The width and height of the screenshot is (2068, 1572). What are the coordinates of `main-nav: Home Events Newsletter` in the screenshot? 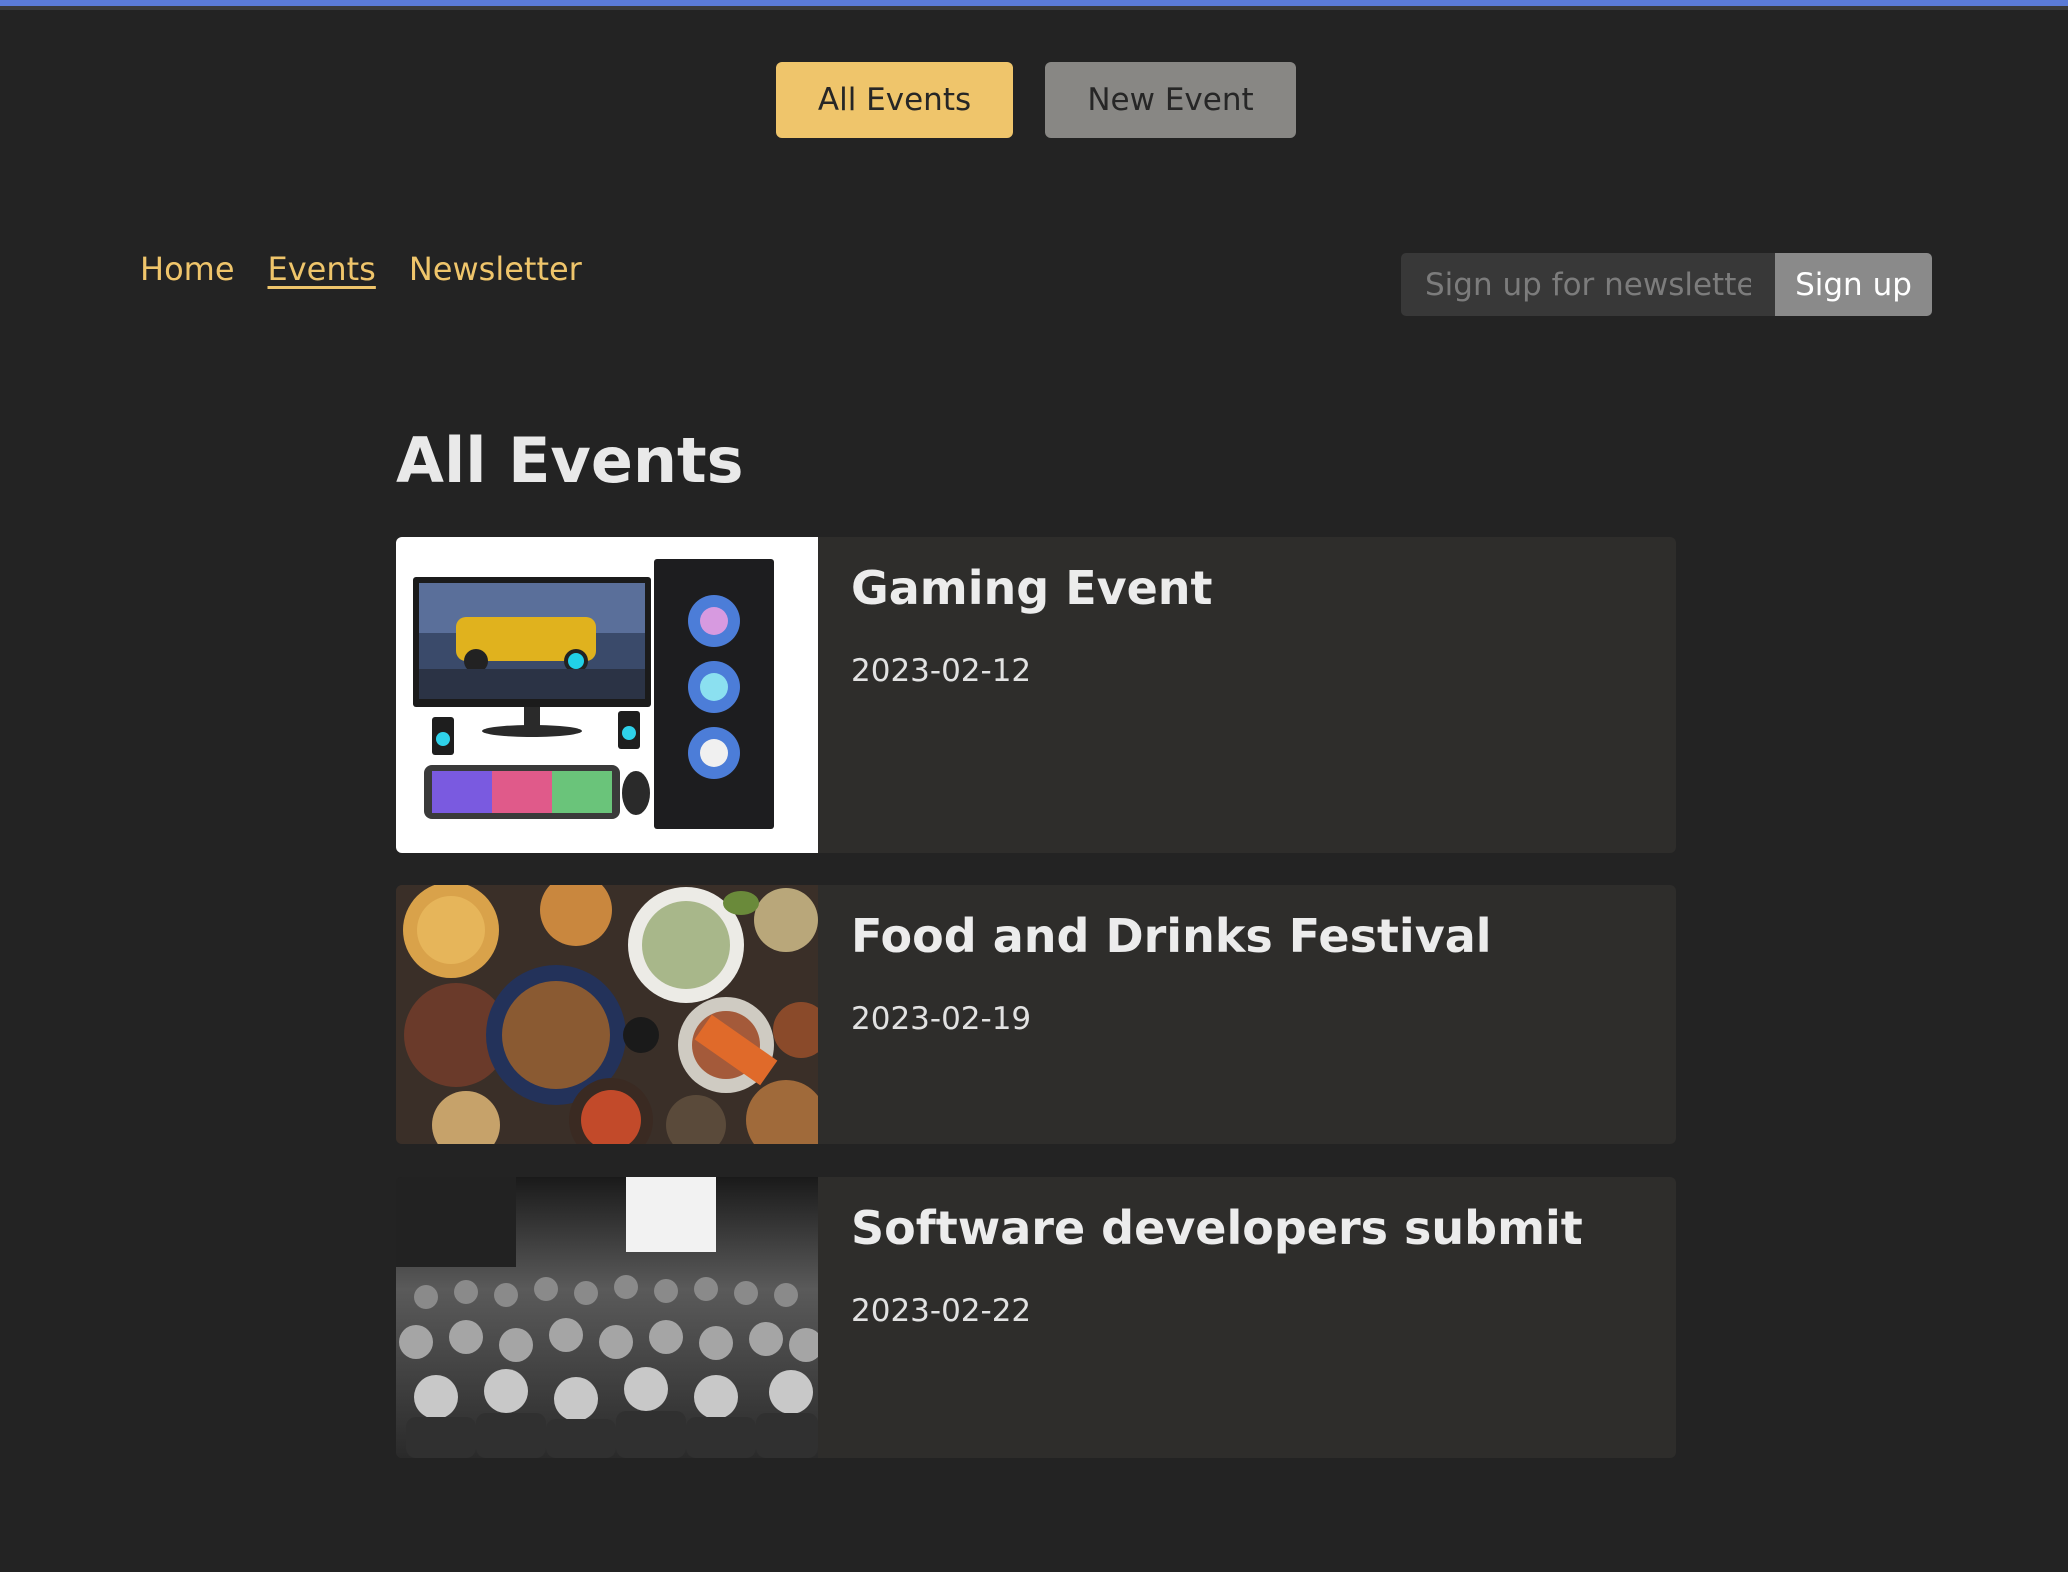 It's located at (361, 269).